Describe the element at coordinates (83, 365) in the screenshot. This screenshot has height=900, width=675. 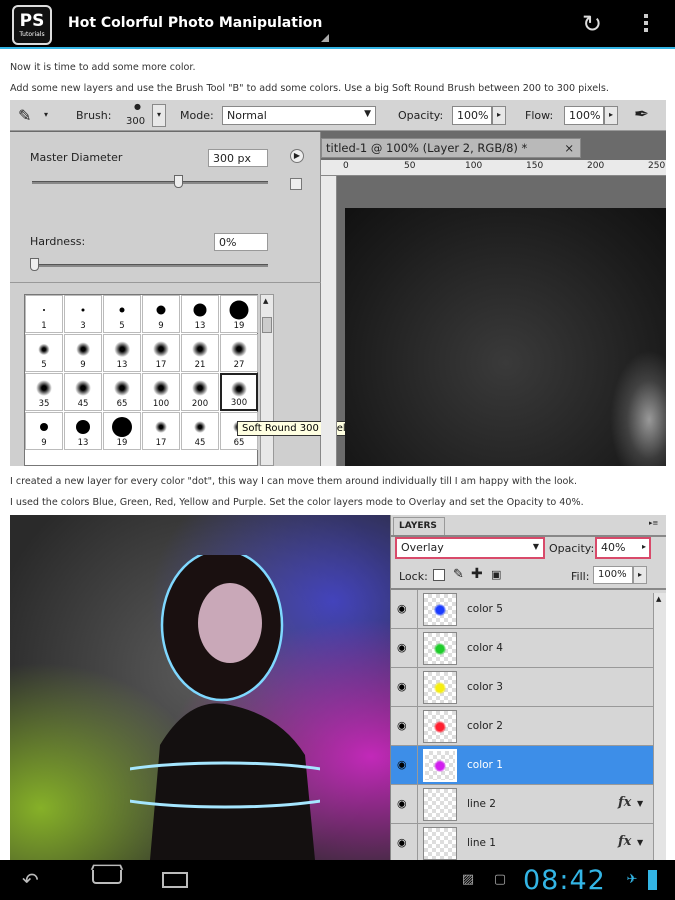
I see `brush-preset-size: 9` at that location.